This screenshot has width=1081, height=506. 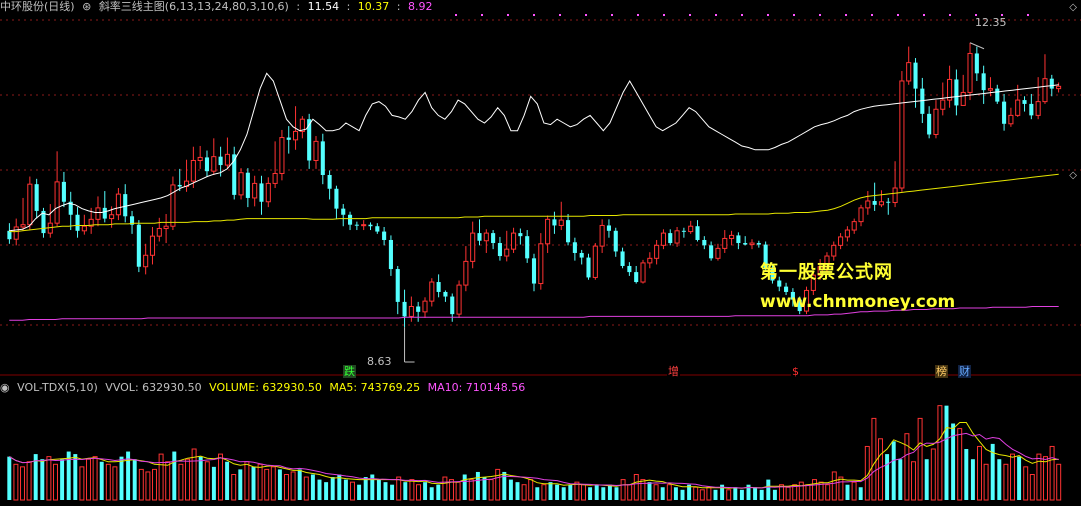 I want to click on ma10-value: MA10: 710148.56, so click(x=476, y=387).